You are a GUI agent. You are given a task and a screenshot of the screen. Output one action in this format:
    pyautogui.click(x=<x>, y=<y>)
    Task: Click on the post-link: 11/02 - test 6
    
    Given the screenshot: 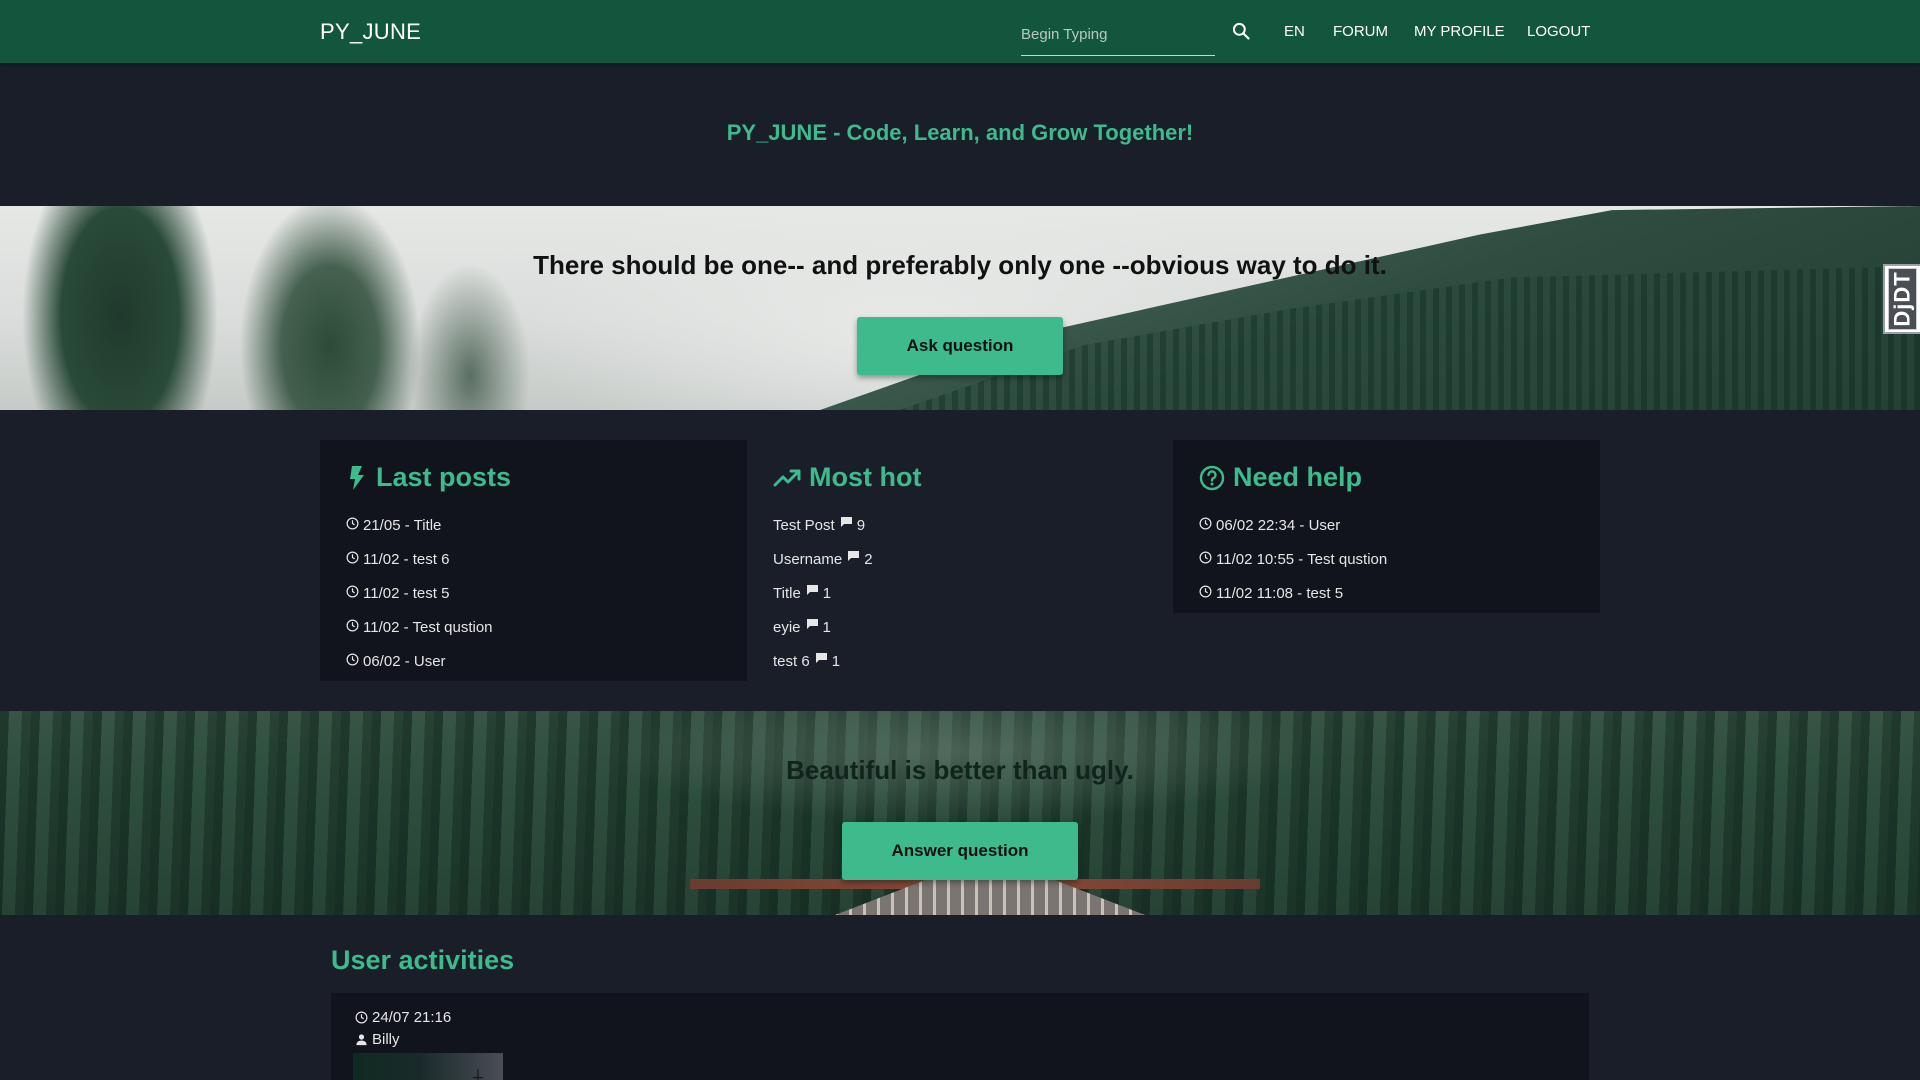 What is the action you would take?
    pyautogui.click(x=406, y=559)
    